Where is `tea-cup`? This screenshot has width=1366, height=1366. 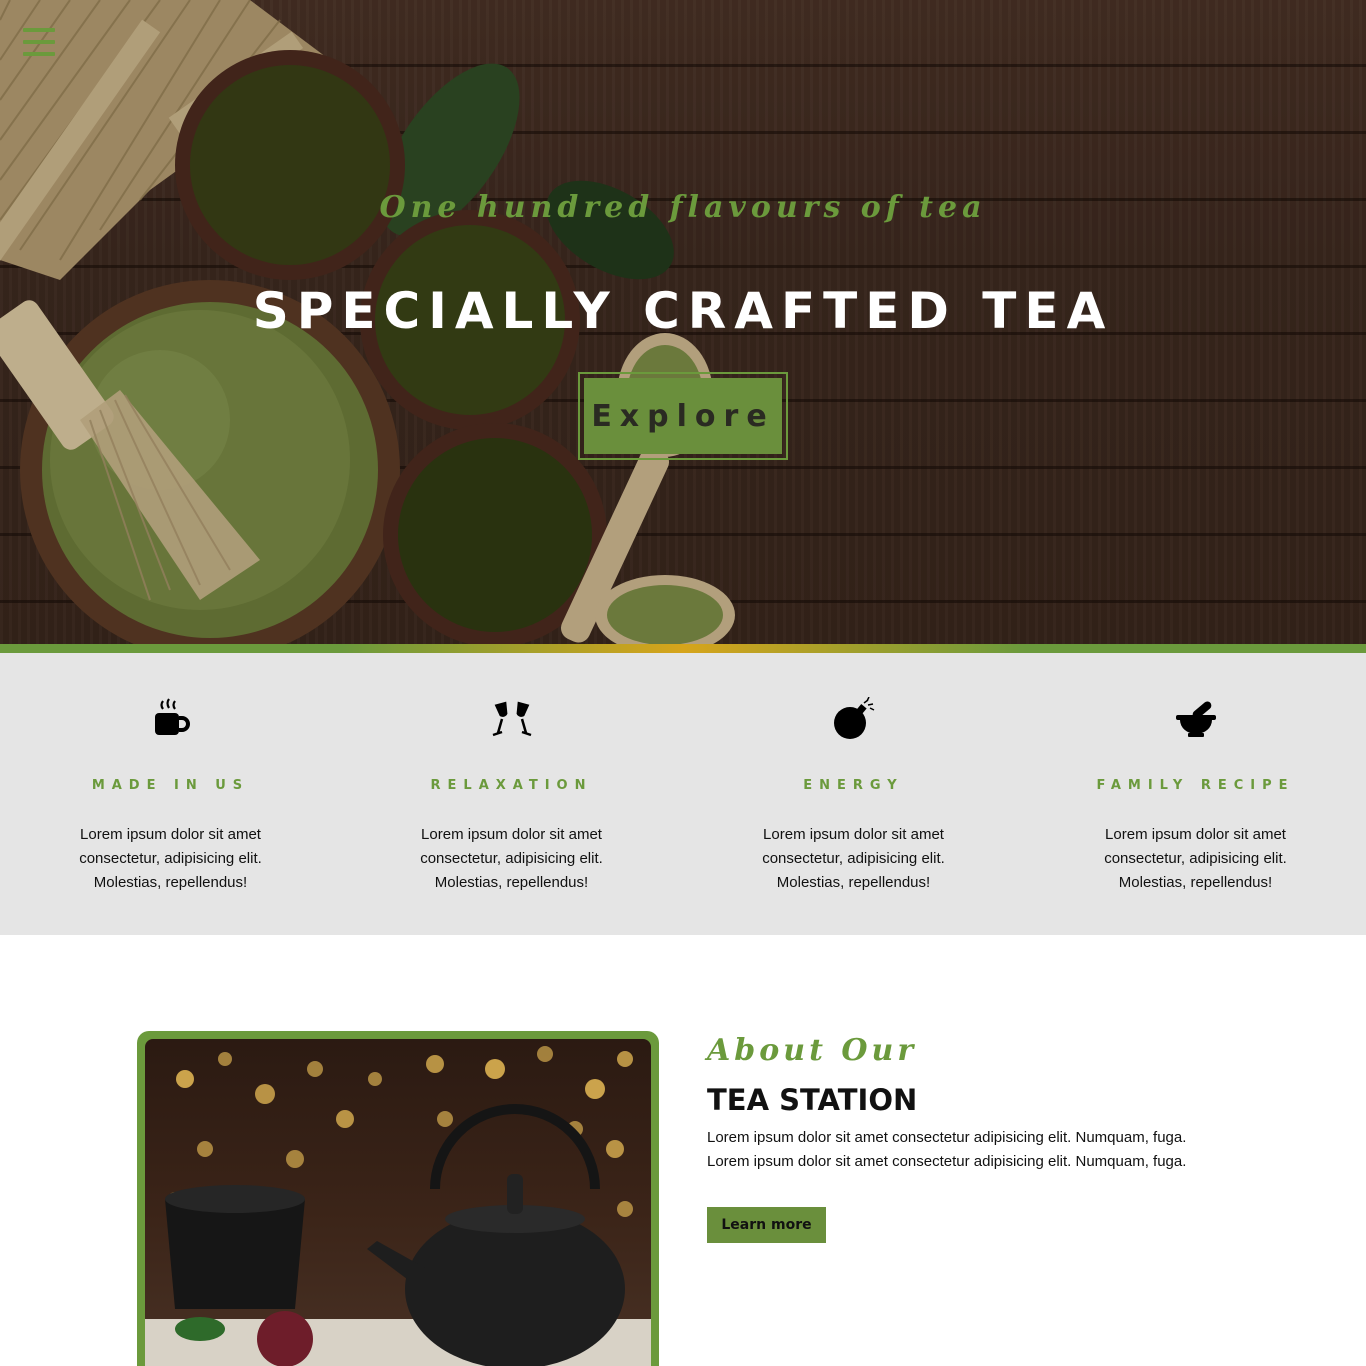
tea-cup is located at coordinates (235, 1247).